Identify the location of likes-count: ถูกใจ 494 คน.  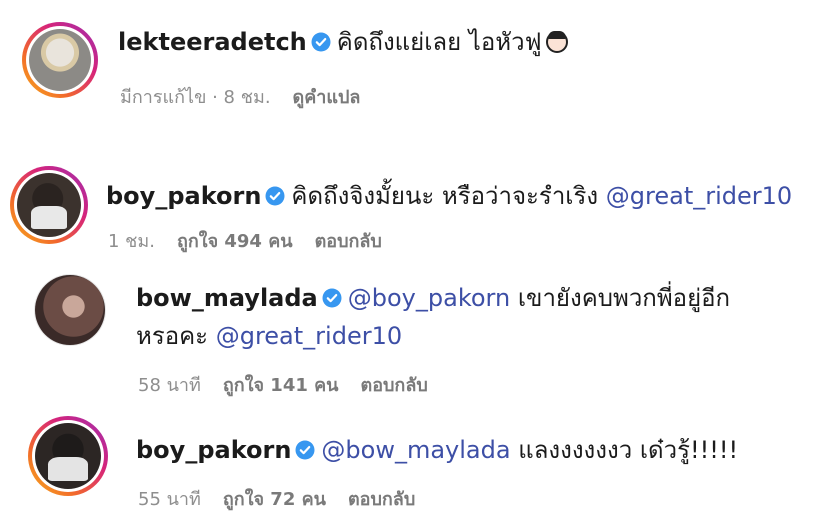
(235, 241).